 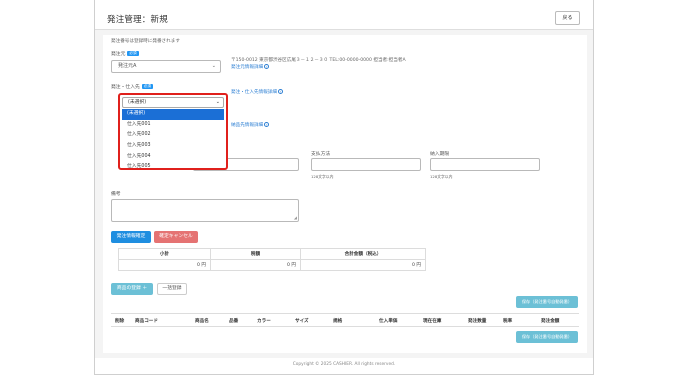 I want to click on save-top-button: 保存（発注番号自動発番）, so click(x=547, y=302).